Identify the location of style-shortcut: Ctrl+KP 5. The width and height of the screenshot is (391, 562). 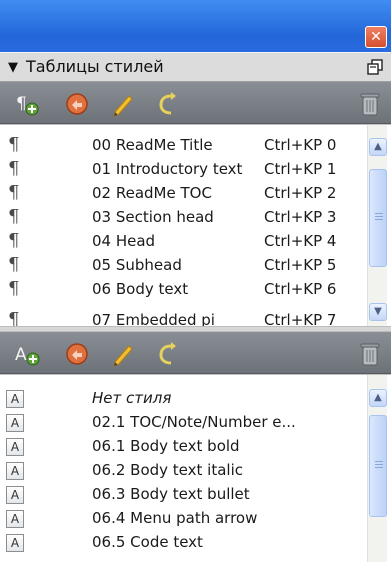
(300, 265).